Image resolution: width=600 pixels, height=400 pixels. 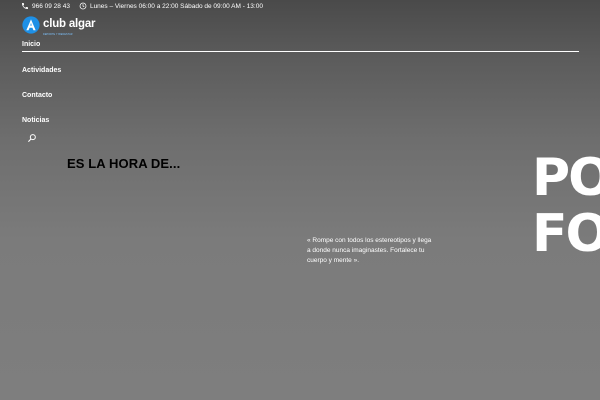 I want to click on hero-big-word-line-2: FO, so click(x=566, y=234).